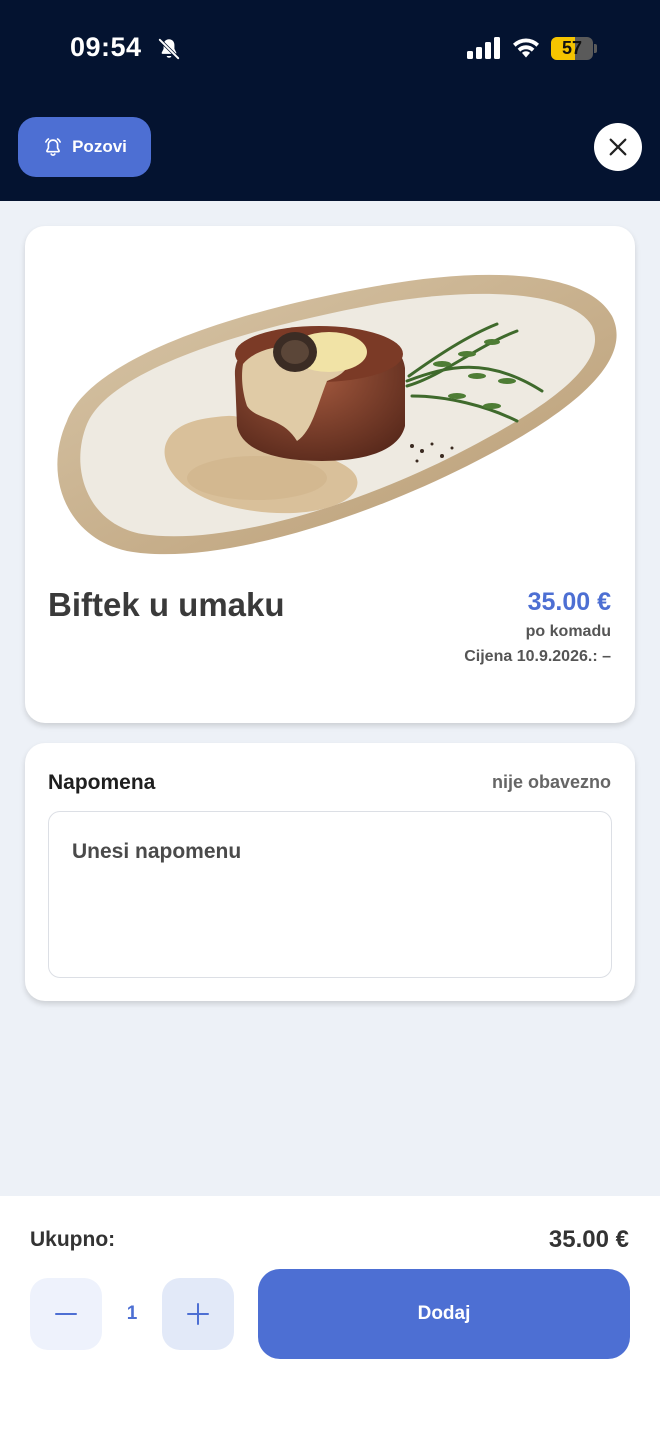  What do you see at coordinates (595, 48) in the screenshot?
I see `battery-tip` at bounding box center [595, 48].